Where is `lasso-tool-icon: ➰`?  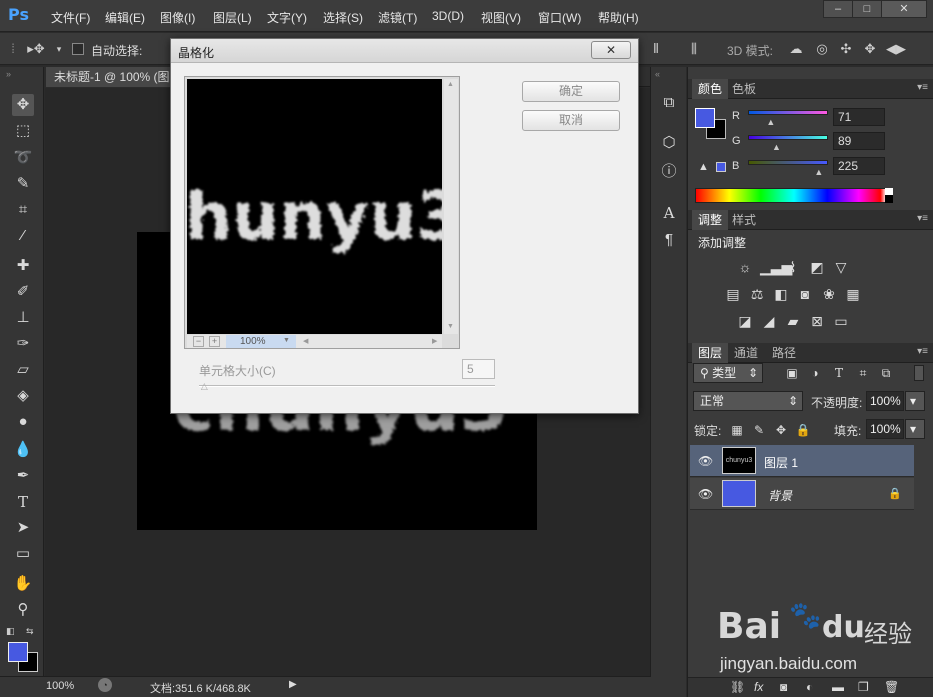 lasso-tool-icon: ➰ is located at coordinates (23, 158).